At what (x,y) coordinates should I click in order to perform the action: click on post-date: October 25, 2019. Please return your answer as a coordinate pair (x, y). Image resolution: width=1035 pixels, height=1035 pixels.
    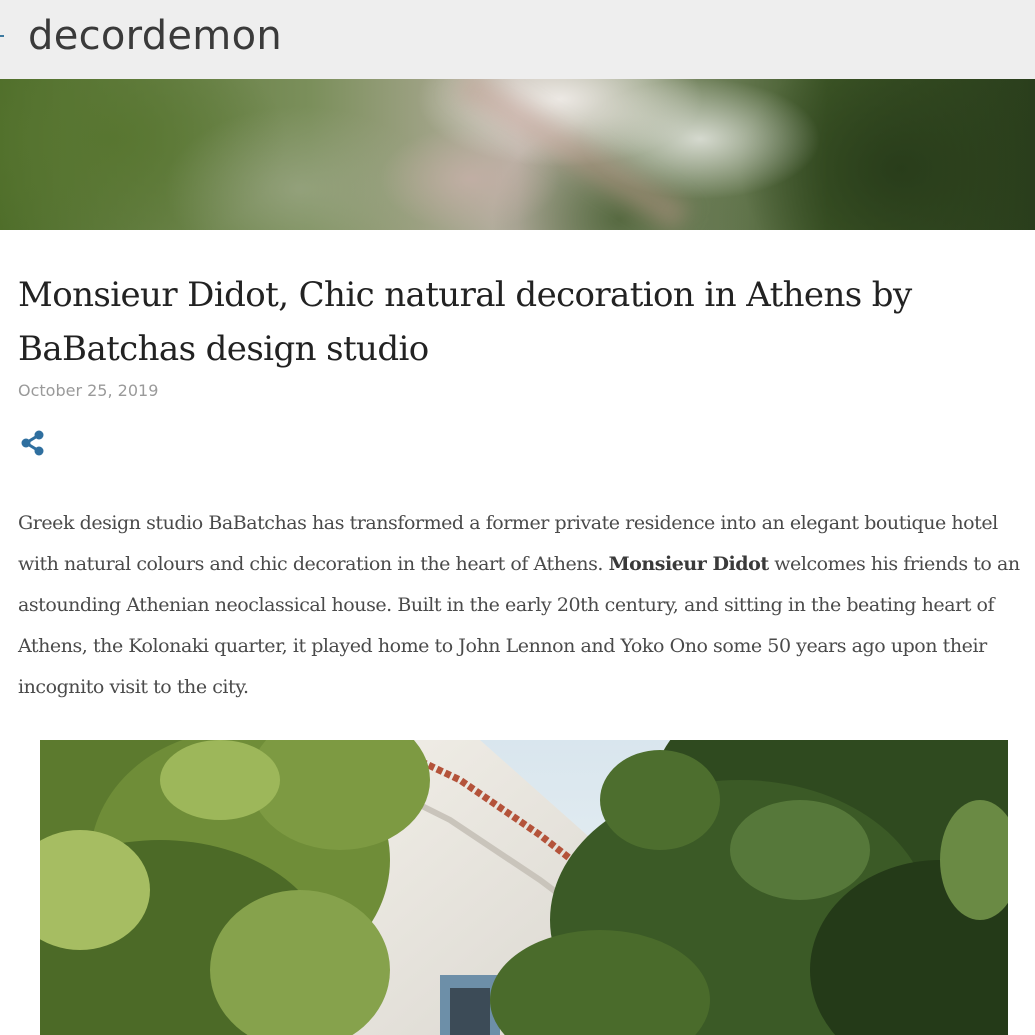
    Looking at the image, I should click on (88, 391).